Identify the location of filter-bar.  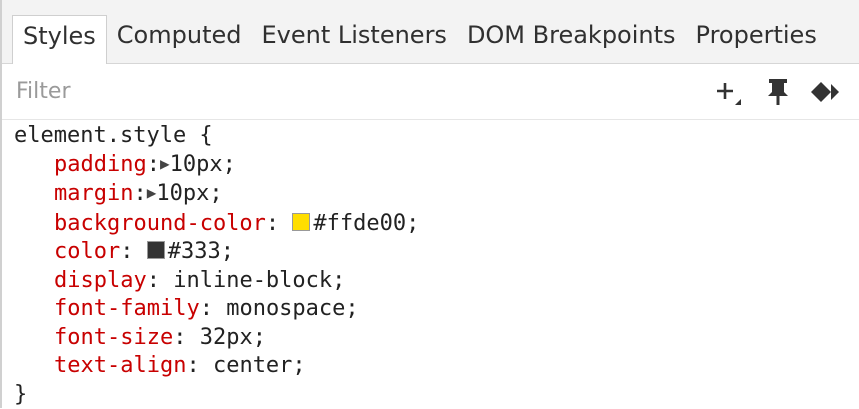
(430, 92).